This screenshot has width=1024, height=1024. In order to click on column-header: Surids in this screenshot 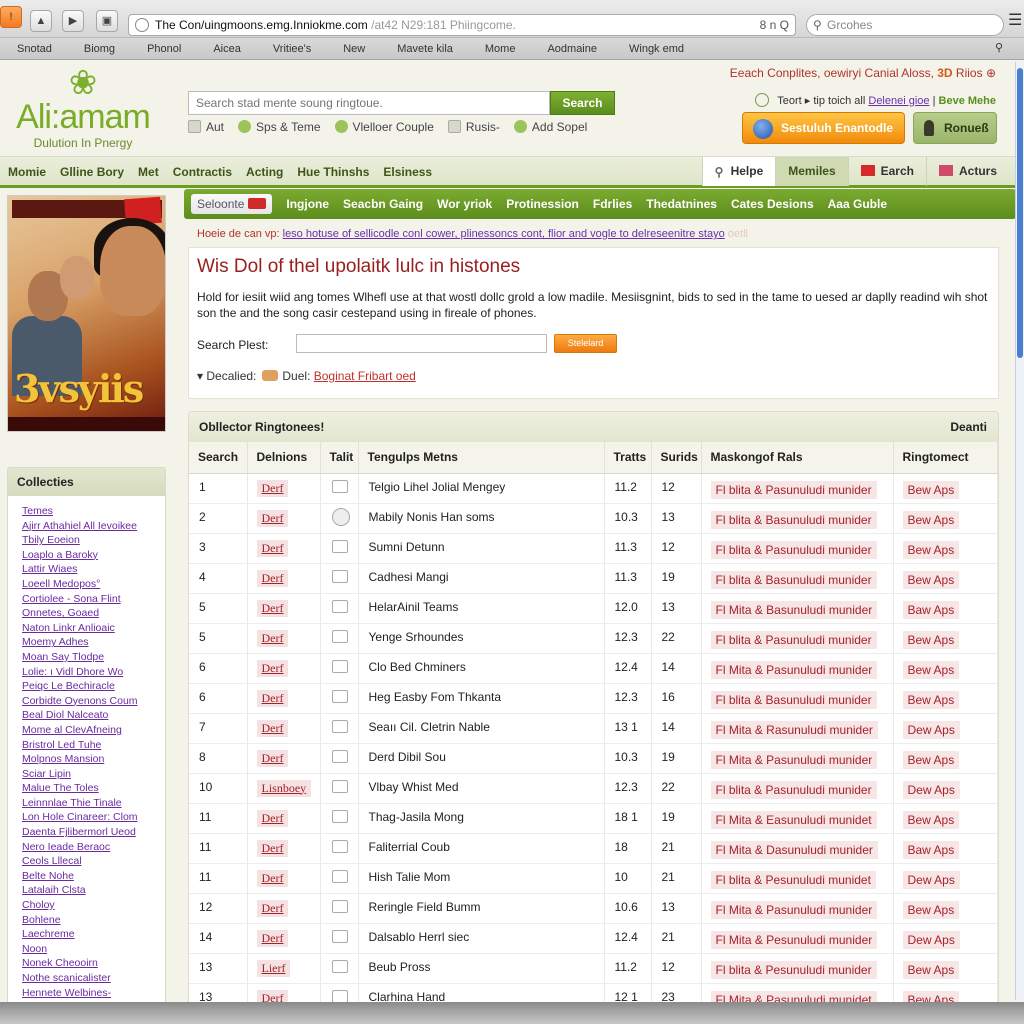, I will do `click(676, 458)`.